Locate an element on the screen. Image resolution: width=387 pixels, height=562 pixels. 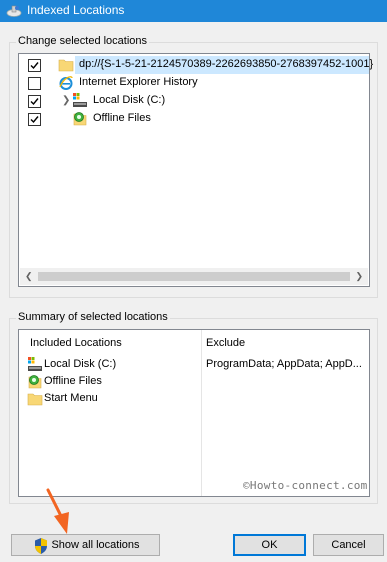
change-selected-locations-label: Change selected locations is located at coordinates (83, 41).